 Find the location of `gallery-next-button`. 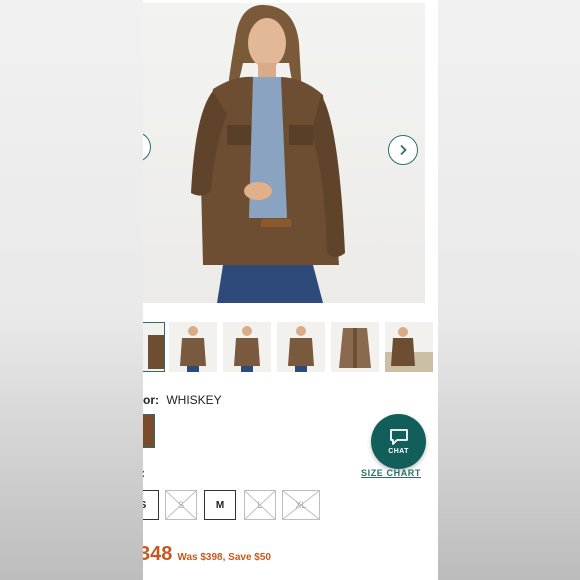

gallery-next-button is located at coordinates (403, 150).